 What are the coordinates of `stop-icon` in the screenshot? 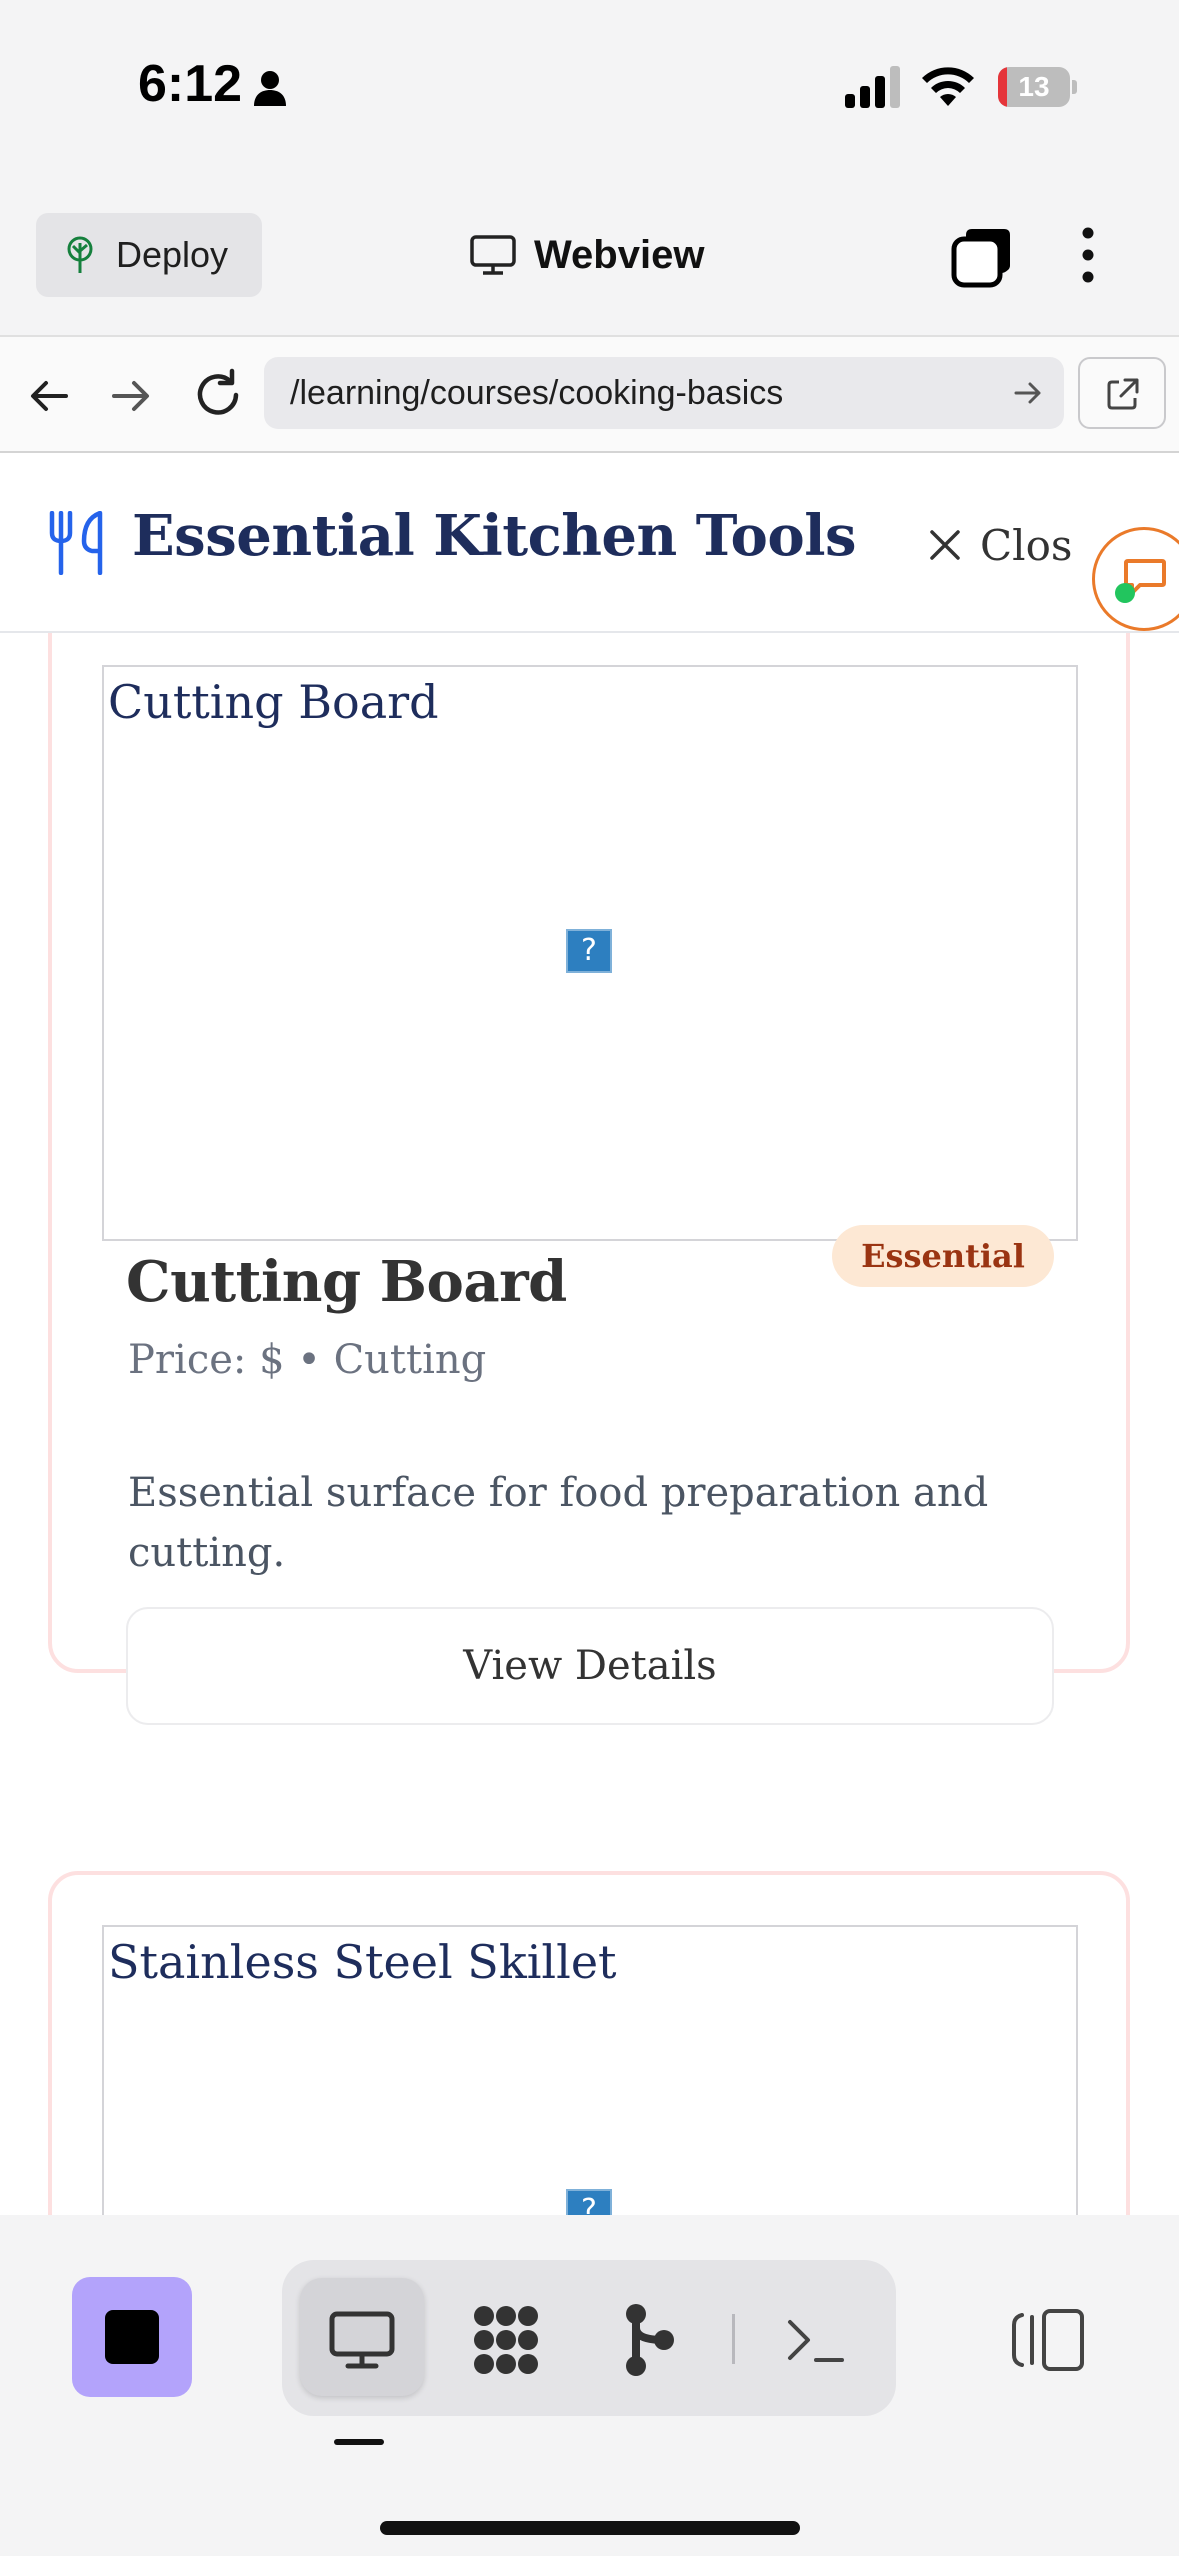 It's located at (132, 2337).